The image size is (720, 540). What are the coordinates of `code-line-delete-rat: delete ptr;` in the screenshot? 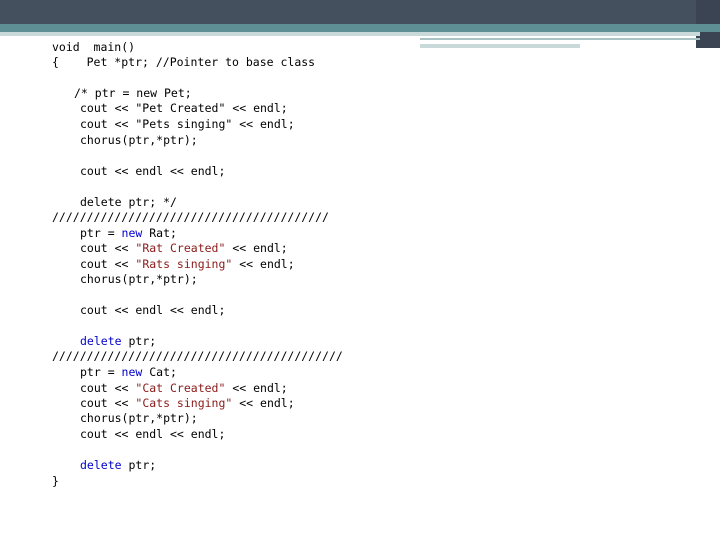 It's located at (118, 341).